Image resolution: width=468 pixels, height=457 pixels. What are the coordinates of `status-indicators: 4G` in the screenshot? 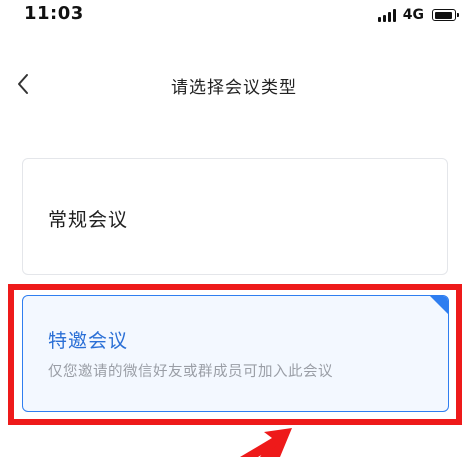 It's located at (418, 15).